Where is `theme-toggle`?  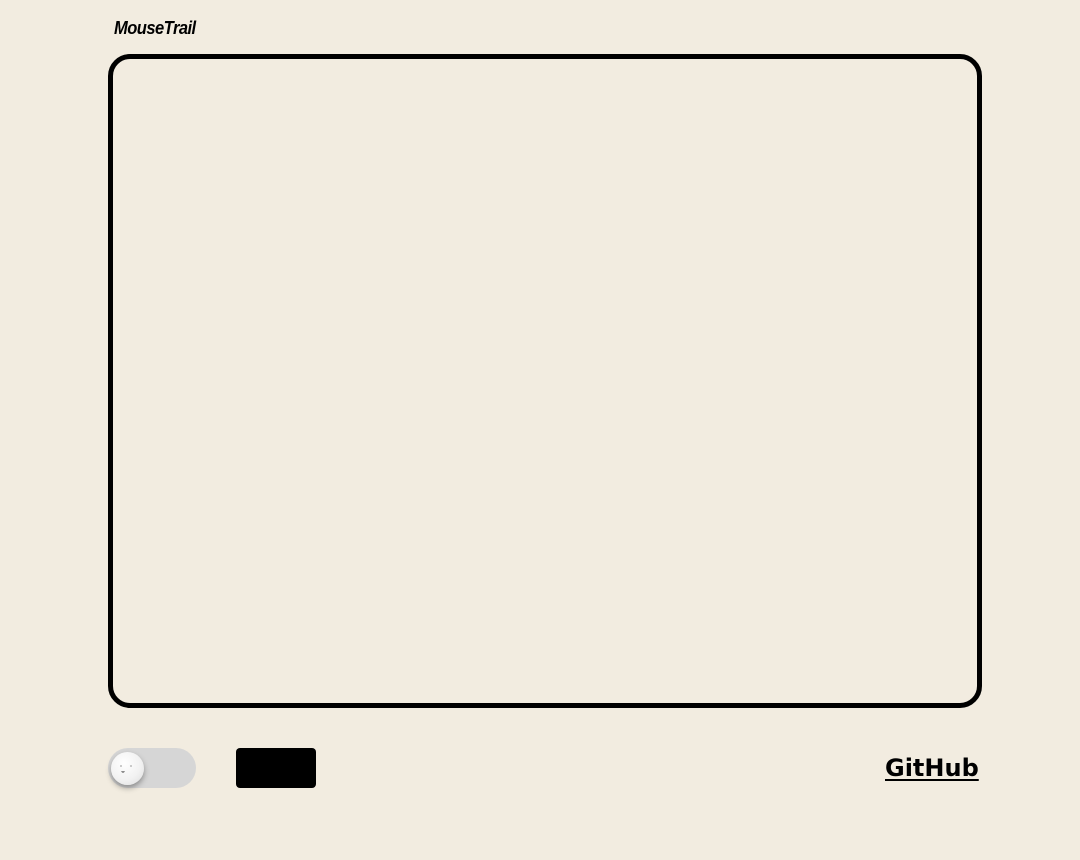
theme-toggle is located at coordinates (152, 768).